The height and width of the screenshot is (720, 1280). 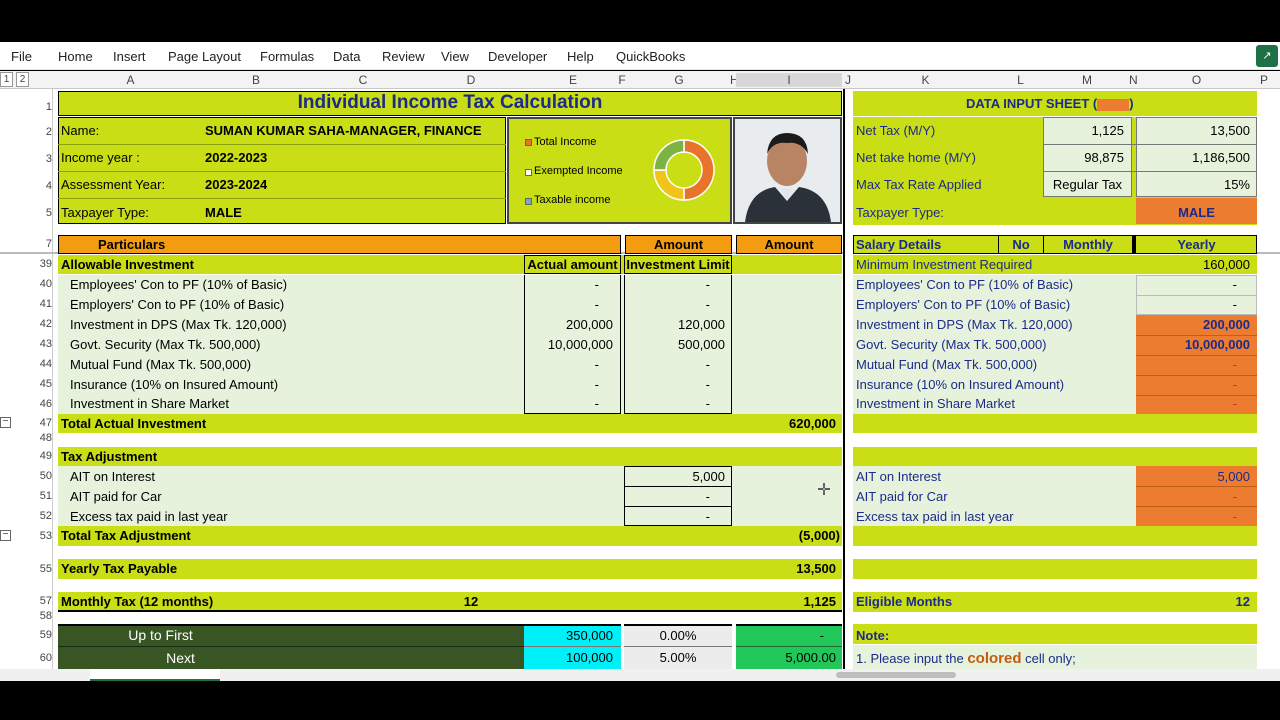 What do you see at coordinates (287, 56) in the screenshot?
I see `menu-formulas: Formulas` at bounding box center [287, 56].